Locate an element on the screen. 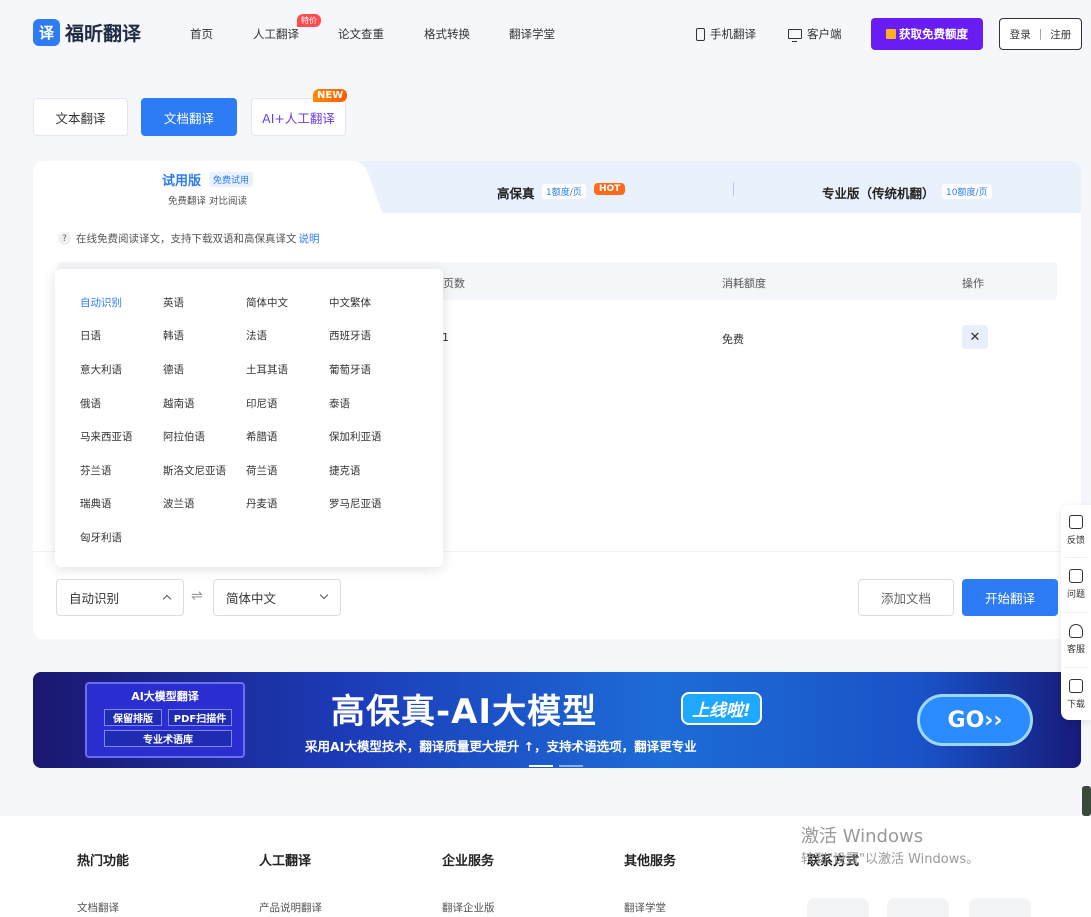  hot-badge: HOT is located at coordinates (610, 189).